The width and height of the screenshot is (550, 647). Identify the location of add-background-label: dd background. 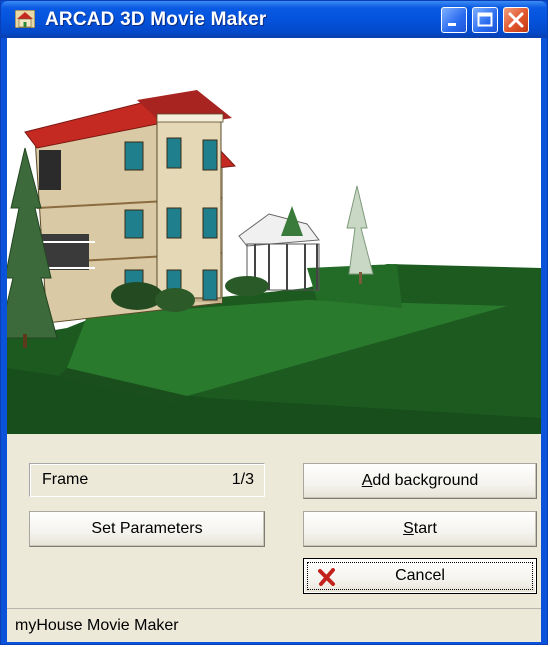
(425, 480).